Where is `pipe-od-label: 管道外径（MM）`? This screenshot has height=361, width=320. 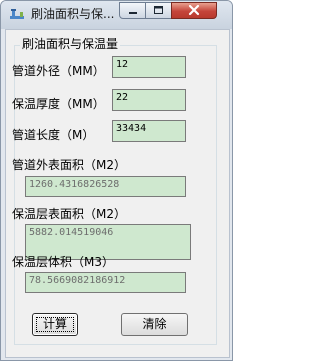
pipe-od-label: 管道外径（MM） is located at coordinates (58, 71).